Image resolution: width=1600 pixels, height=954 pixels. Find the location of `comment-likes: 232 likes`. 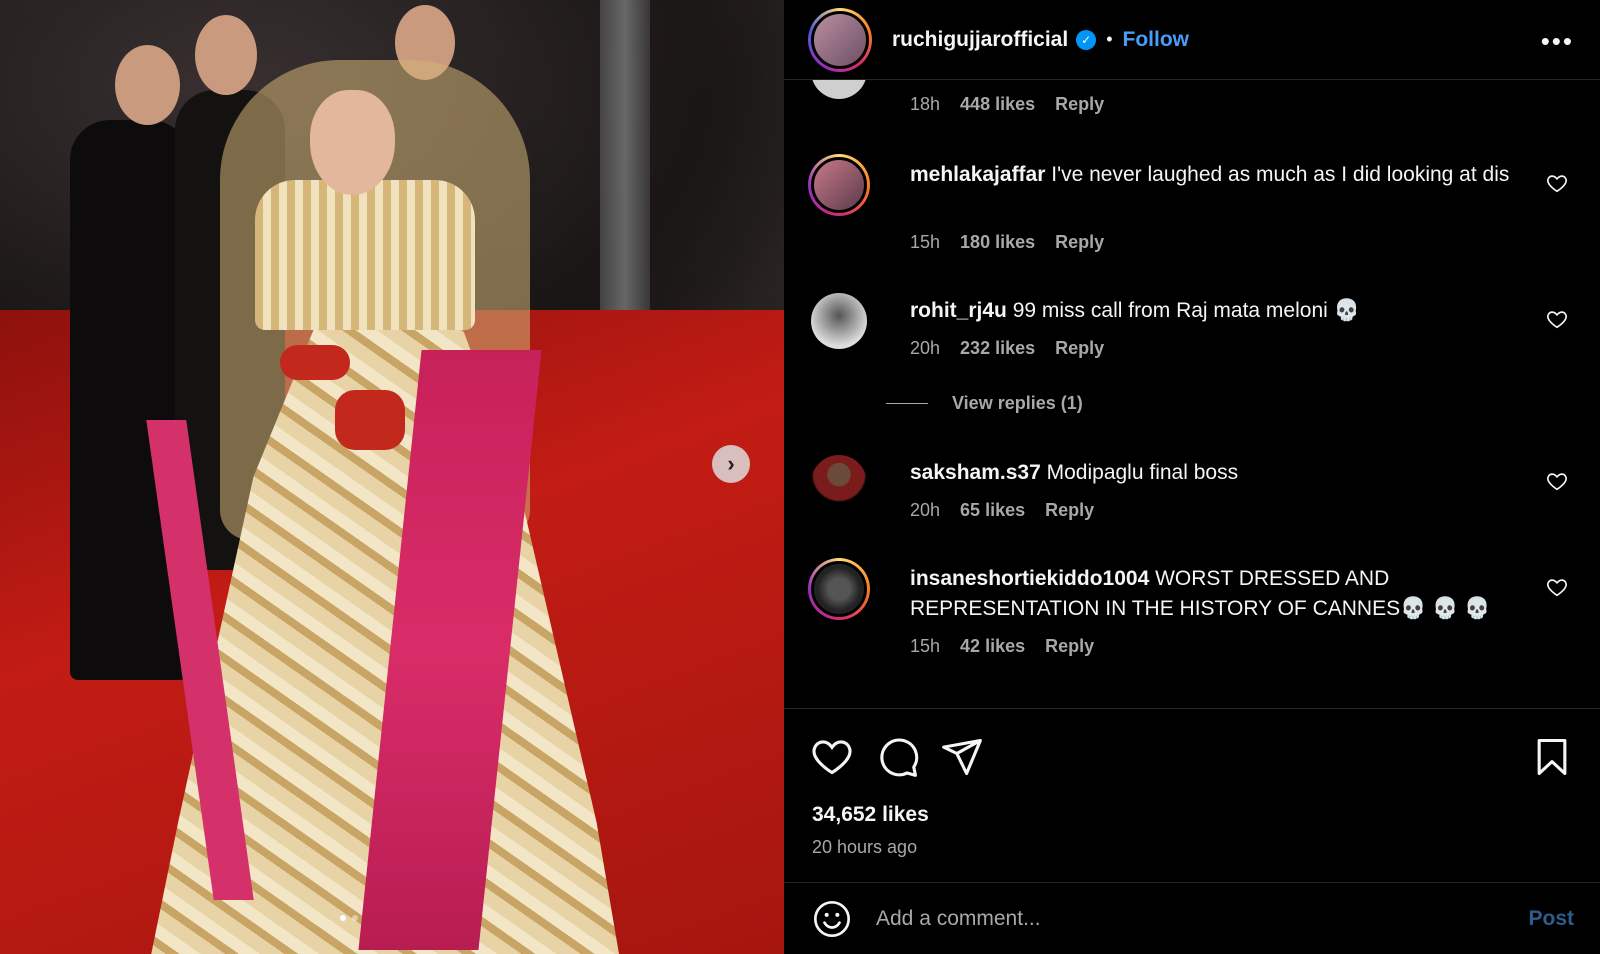

comment-likes: 232 likes is located at coordinates (997, 348).